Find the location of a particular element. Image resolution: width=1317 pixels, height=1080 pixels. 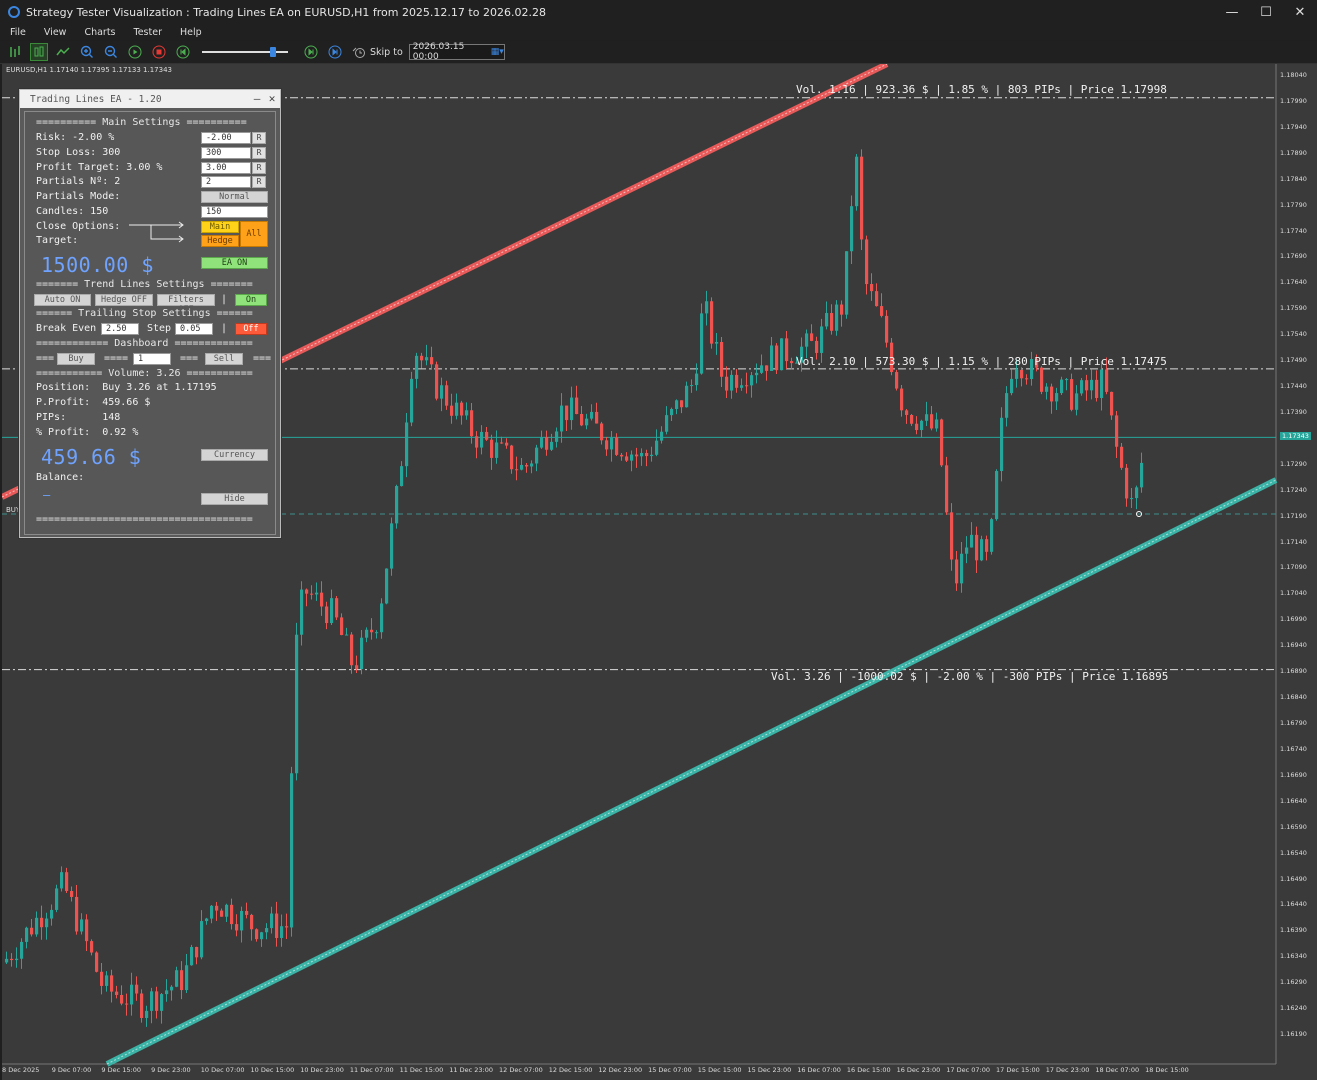

time-tick-label: 17 Dec 15:00 is located at coordinates (1018, 1070).